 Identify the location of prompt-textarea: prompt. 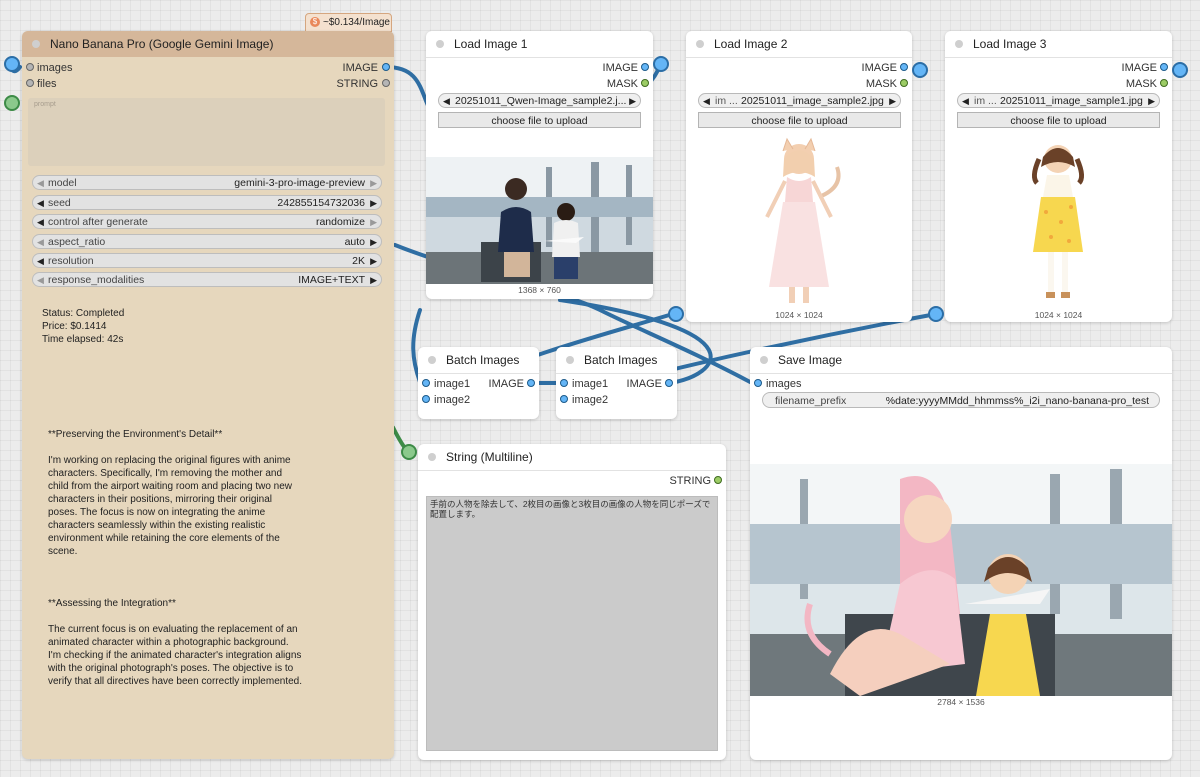
(206, 132).